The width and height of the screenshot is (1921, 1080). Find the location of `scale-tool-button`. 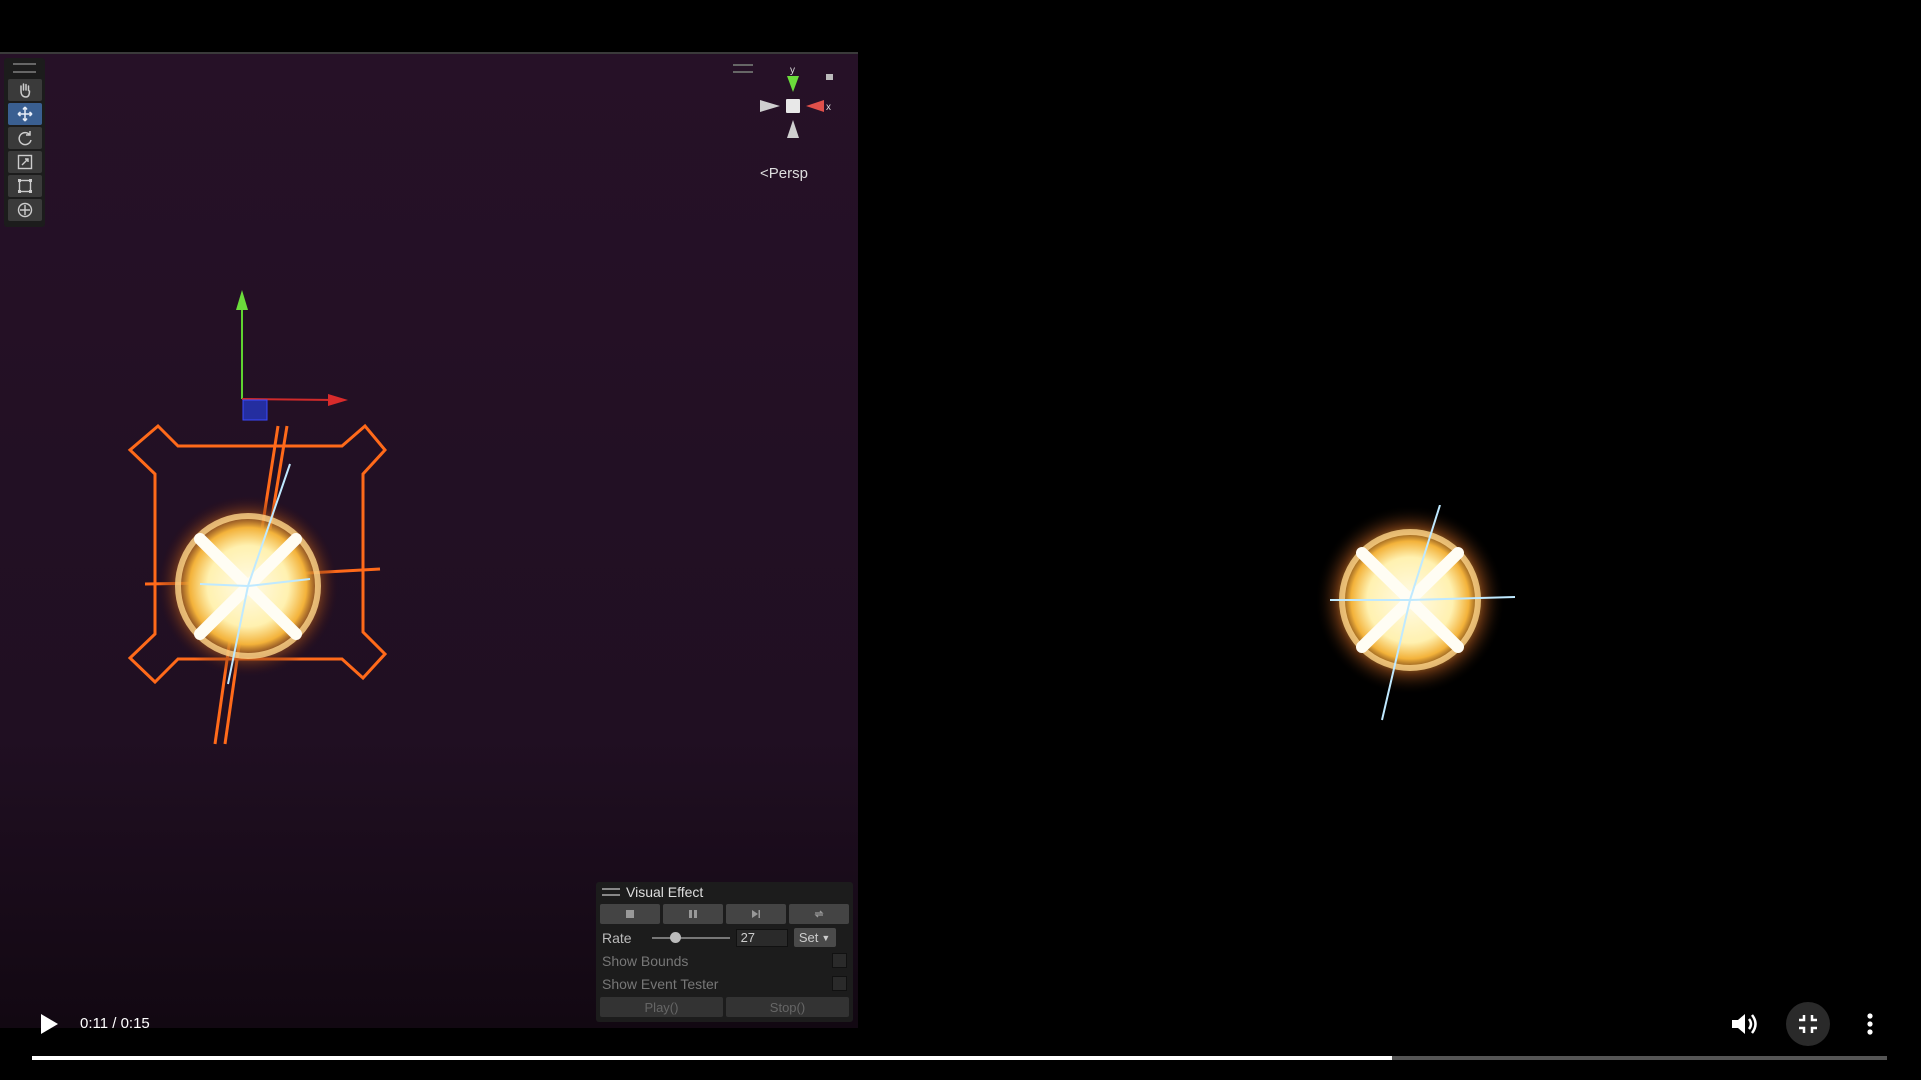

scale-tool-button is located at coordinates (24, 162).